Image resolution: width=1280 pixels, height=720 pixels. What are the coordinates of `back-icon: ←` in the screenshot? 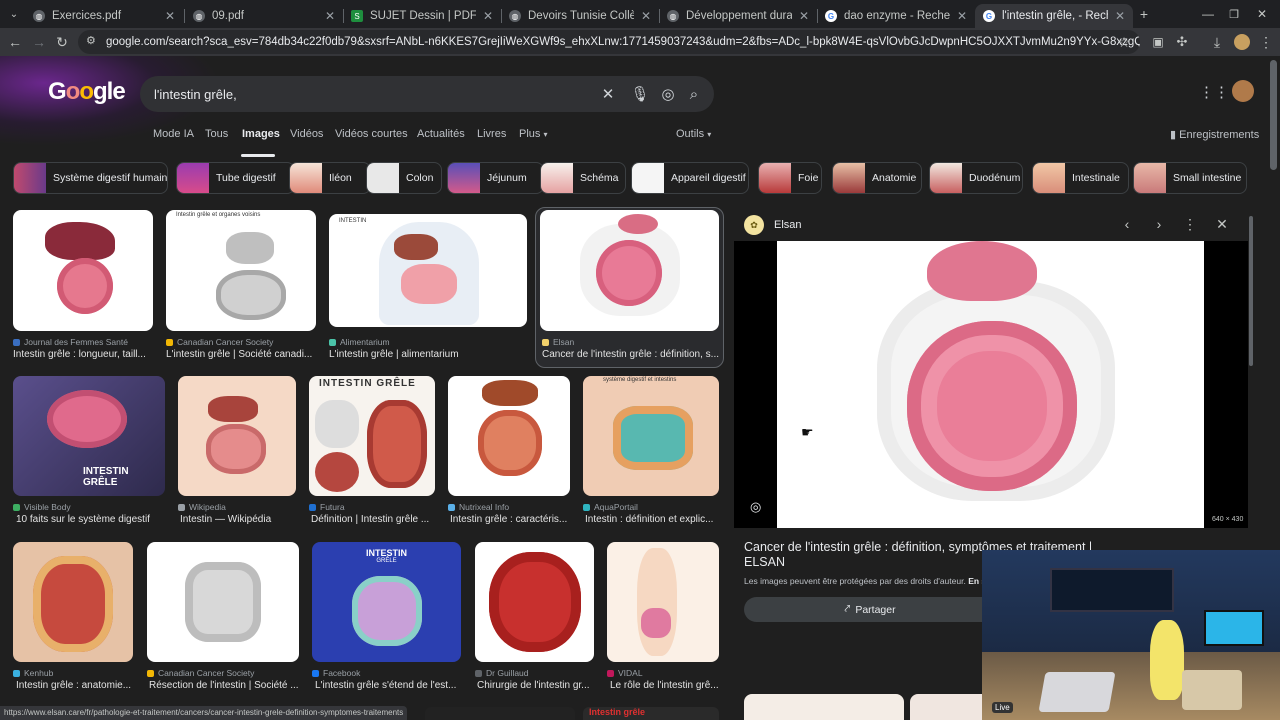 It's located at (15, 42).